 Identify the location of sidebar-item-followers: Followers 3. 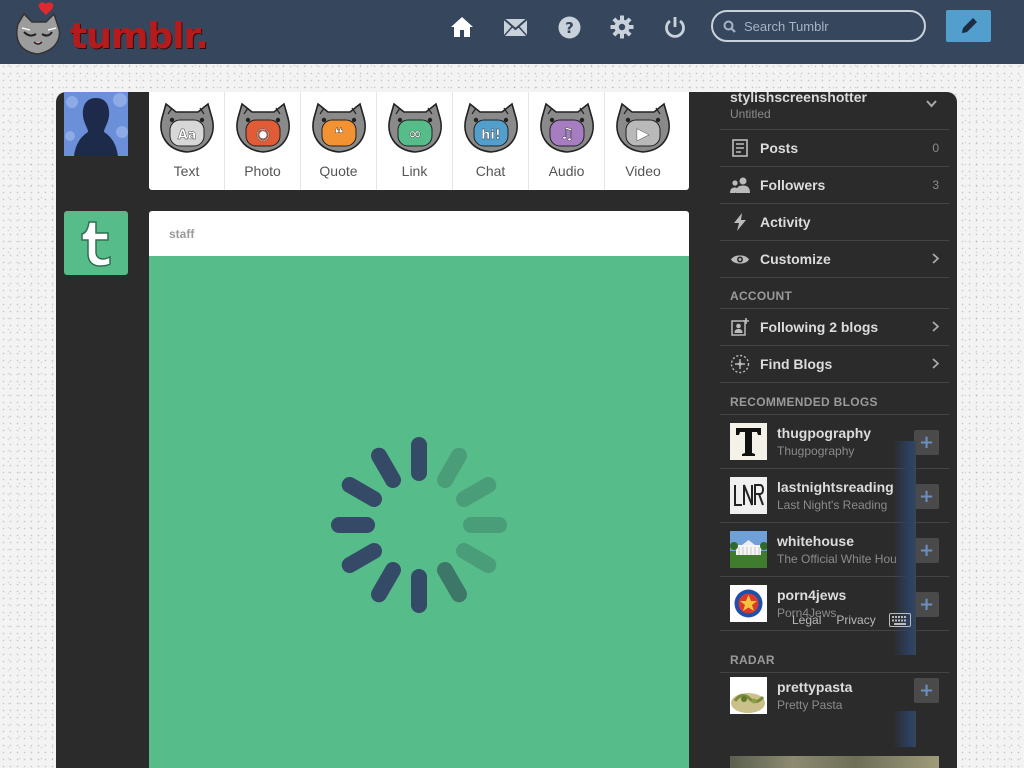
(834, 185).